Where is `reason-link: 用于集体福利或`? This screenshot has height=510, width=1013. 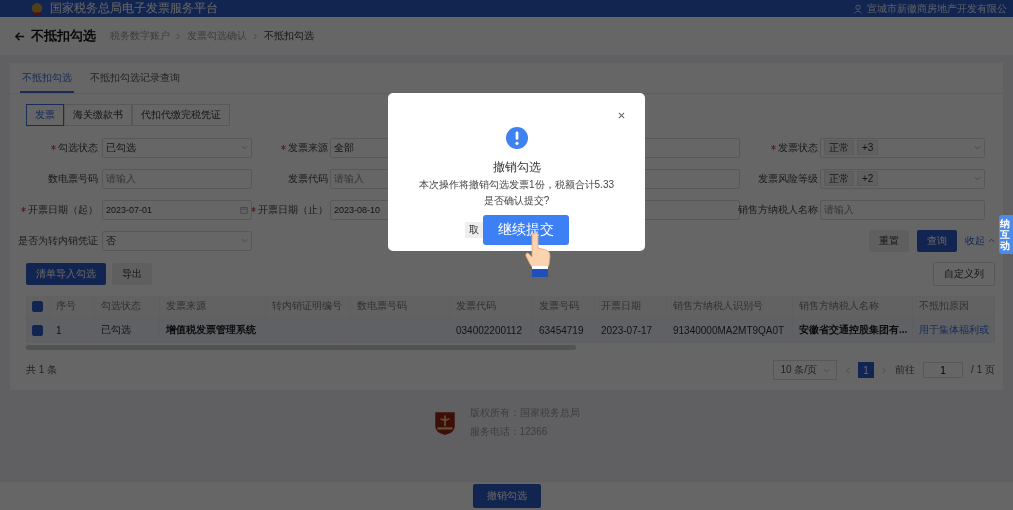
reason-link: 用于集体福利或 is located at coordinates (954, 330).